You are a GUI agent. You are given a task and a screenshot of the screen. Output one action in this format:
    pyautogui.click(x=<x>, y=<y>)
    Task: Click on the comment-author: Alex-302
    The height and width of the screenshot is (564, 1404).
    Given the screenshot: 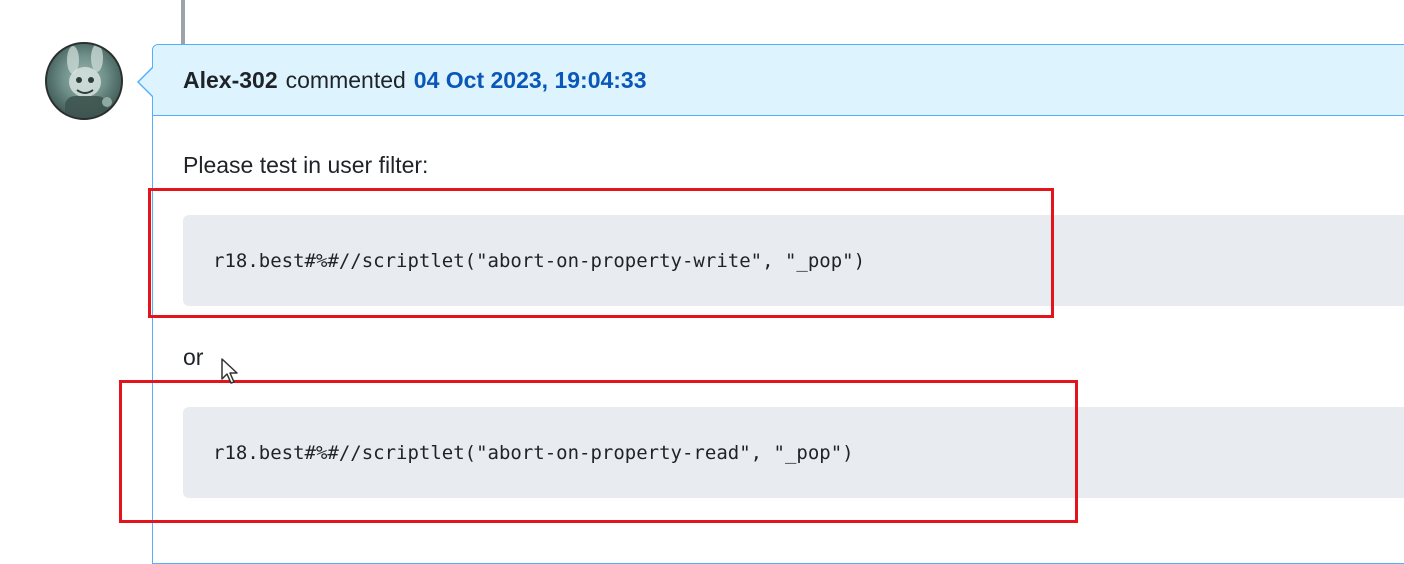 What is the action you would take?
    pyautogui.click(x=230, y=80)
    